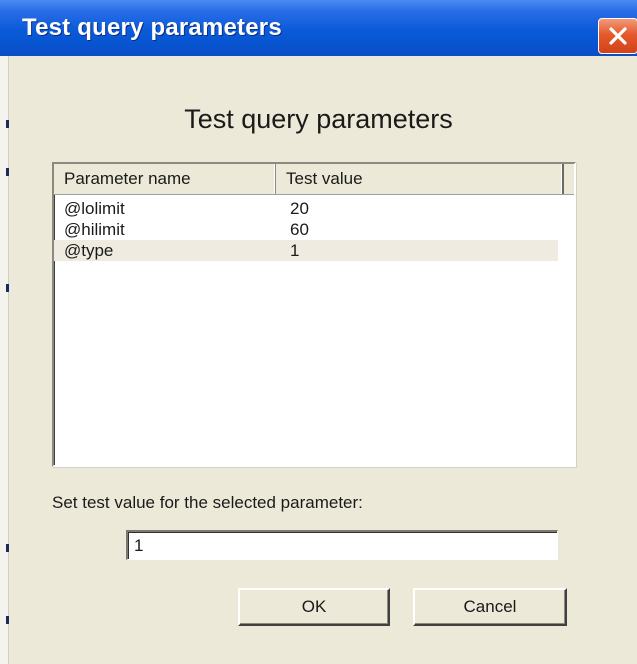 The height and width of the screenshot is (664, 637). I want to click on test-value-input, so click(342, 545).